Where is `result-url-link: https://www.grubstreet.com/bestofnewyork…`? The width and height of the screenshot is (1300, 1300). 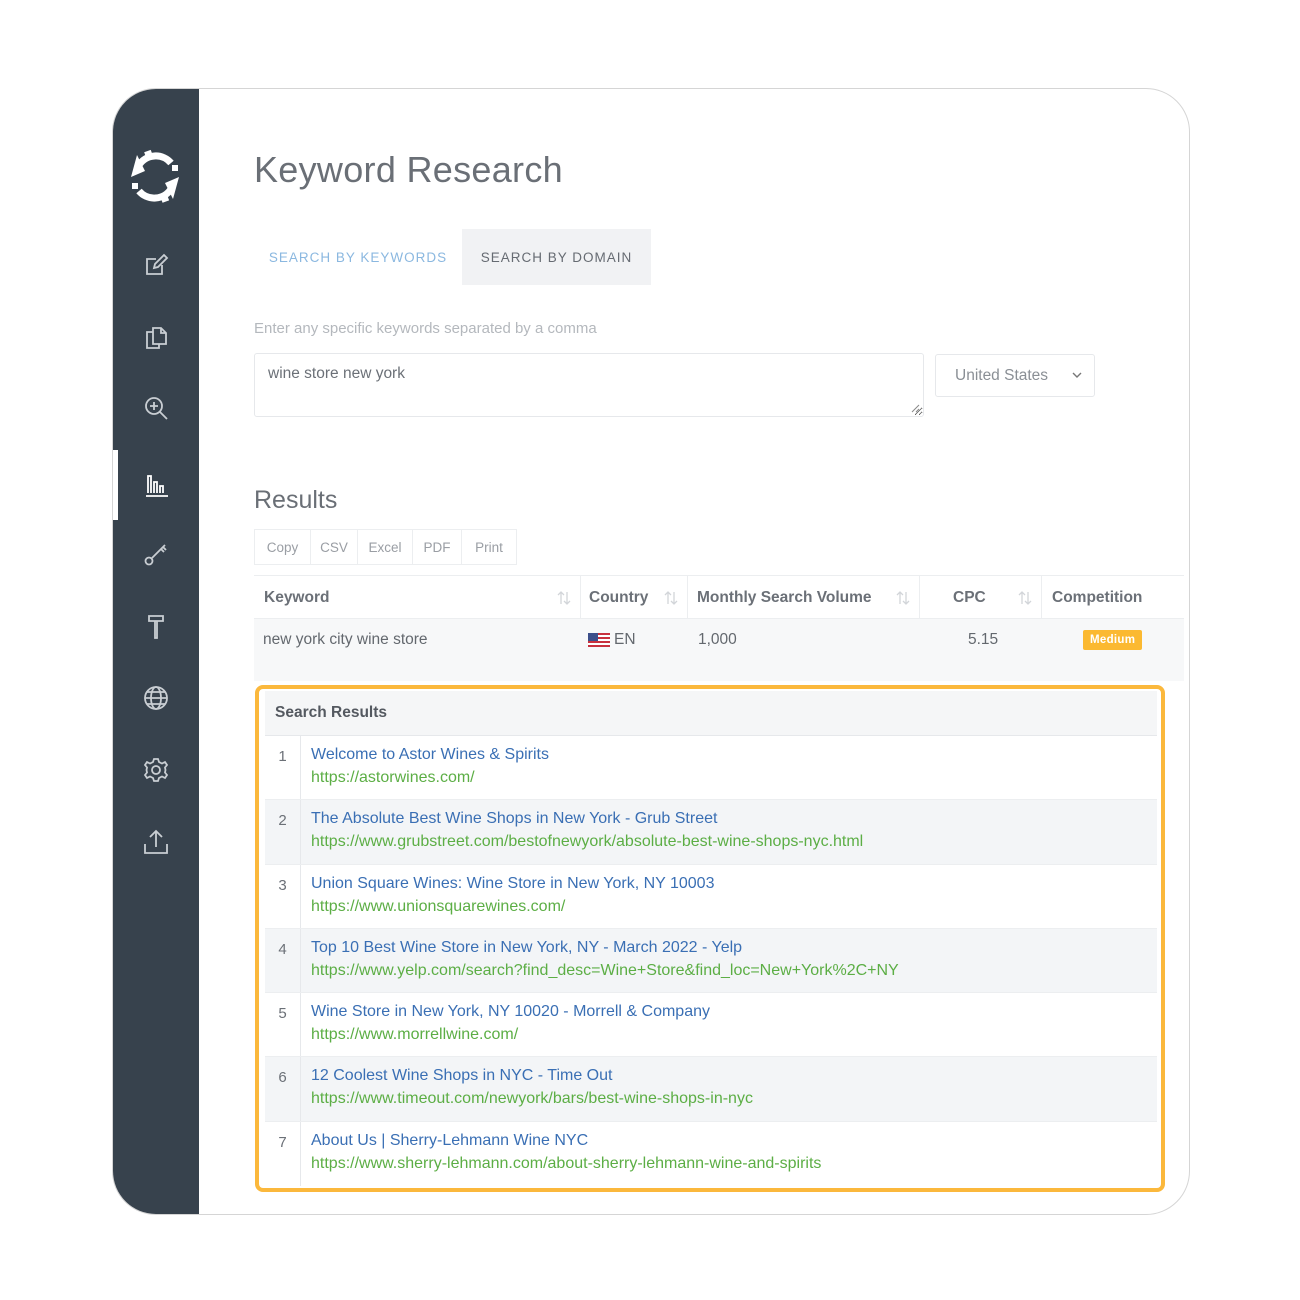
result-url-link: https://www.grubstreet.com/bestofnewyork… is located at coordinates (587, 842).